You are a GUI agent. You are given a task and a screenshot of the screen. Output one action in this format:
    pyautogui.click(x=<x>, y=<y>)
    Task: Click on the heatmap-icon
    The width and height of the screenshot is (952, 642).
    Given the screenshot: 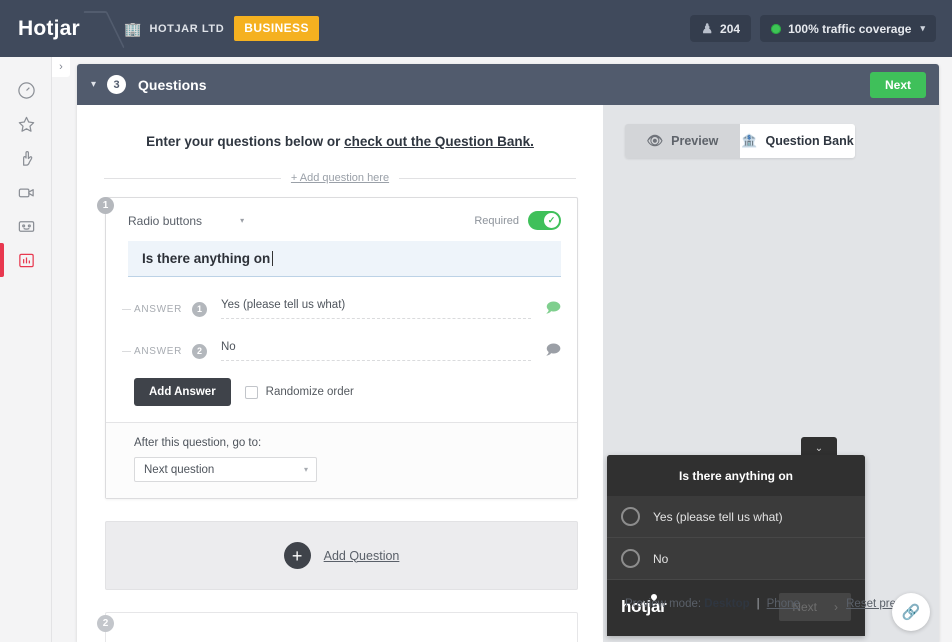 What is the action you would take?
    pyautogui.click(x=26, y=158)
    